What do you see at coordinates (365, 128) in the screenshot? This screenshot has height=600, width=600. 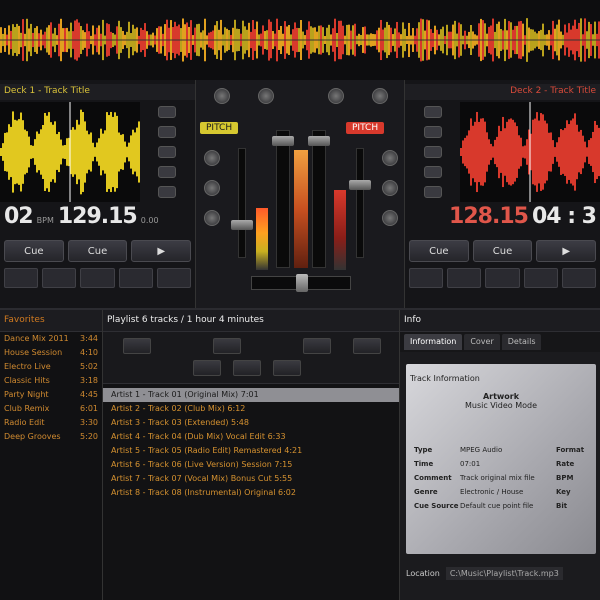 I see `pitch-label-right: PITCH` at bounding box center [365, 128].